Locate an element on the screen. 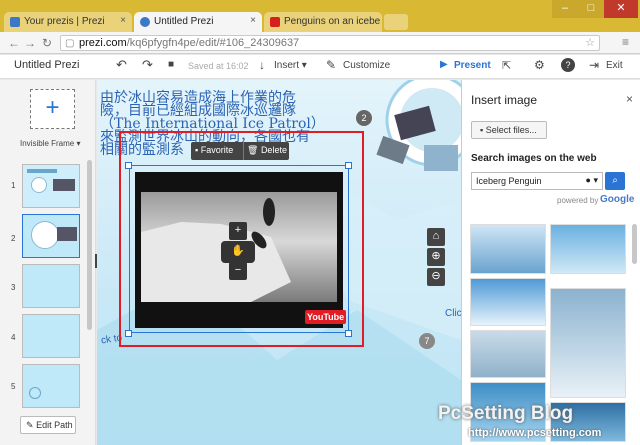  brush-icon: ✎ is located at coordinates (331, 65).